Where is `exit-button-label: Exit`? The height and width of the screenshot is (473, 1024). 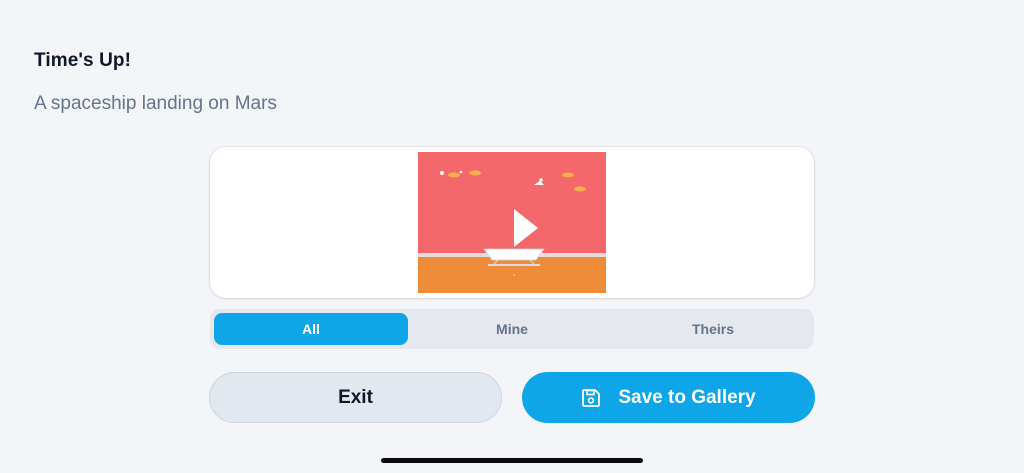
exit-button-label: Exit is located at coordinates (355, 397).